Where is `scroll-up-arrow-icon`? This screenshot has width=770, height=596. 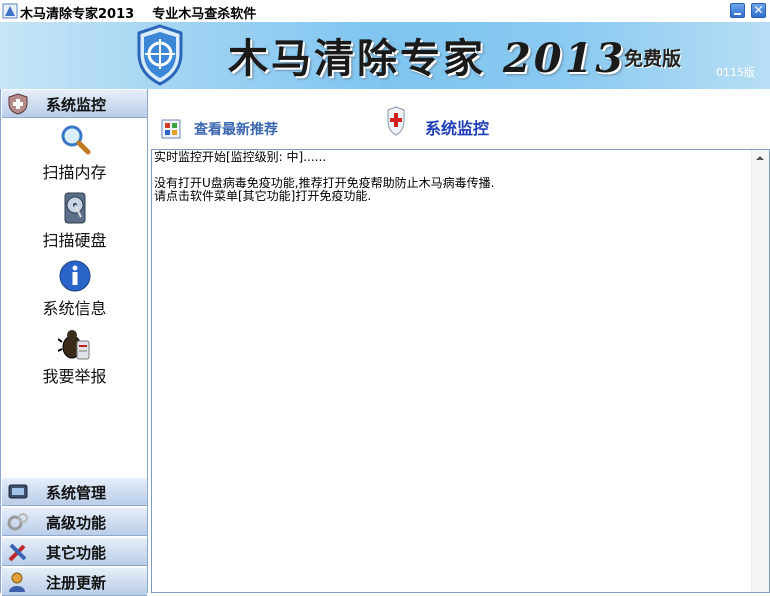
scroll-up-arrow-icon is located at coordinates (760, 158).